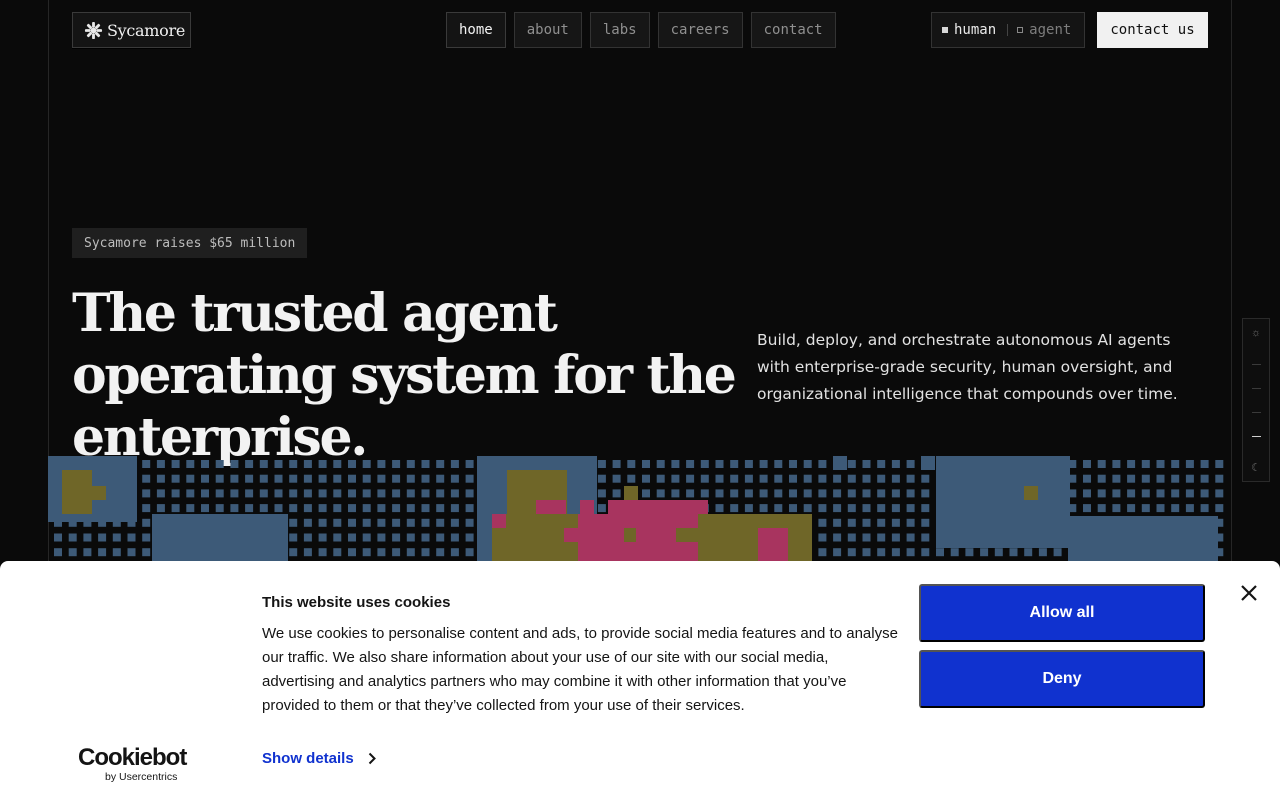 The height and width of the screenshot is (800, 1280). Describe the element at coordinates (547, 30) in the screenshot. I see `nav-about: about` at that location.